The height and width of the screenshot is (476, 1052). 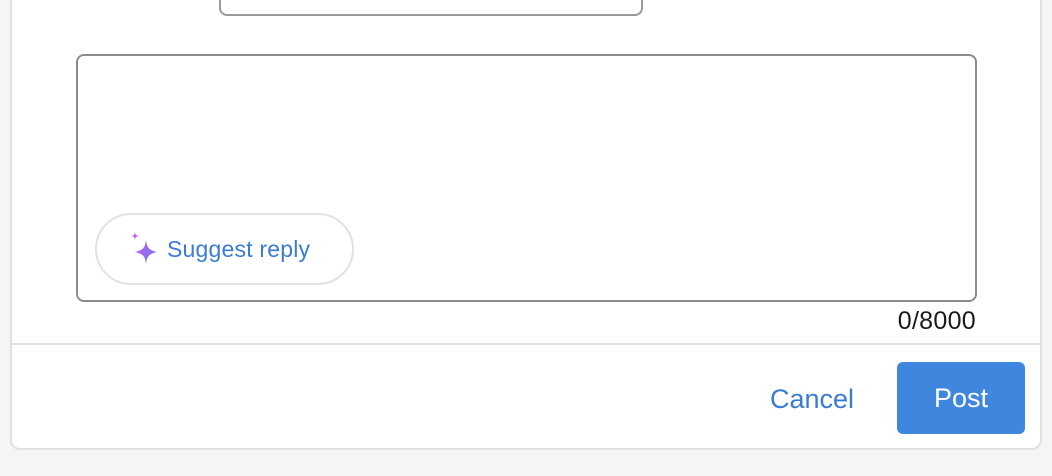 What do you see at coordinates (144, 249) in the screenshot?
I see `sparkle-icon` at bounding box center [144, 249].